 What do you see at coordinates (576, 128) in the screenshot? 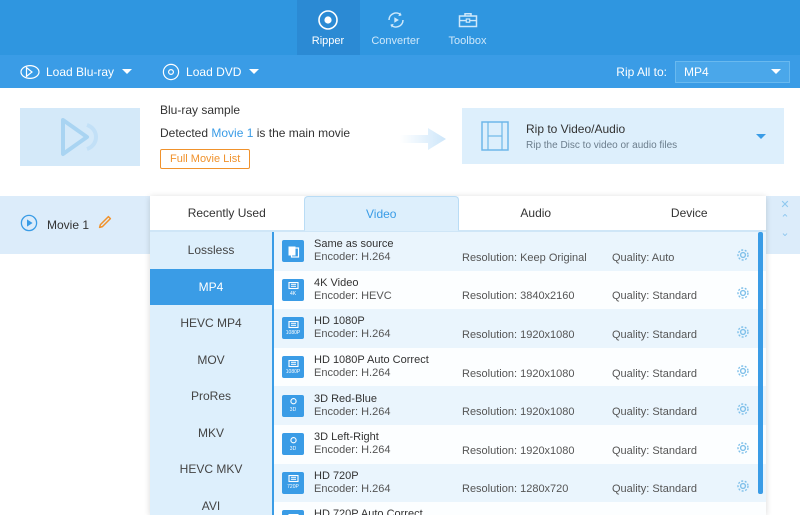
I see `rip-card-title: Rip to Video/Audio` at bounding box center [576, 128].